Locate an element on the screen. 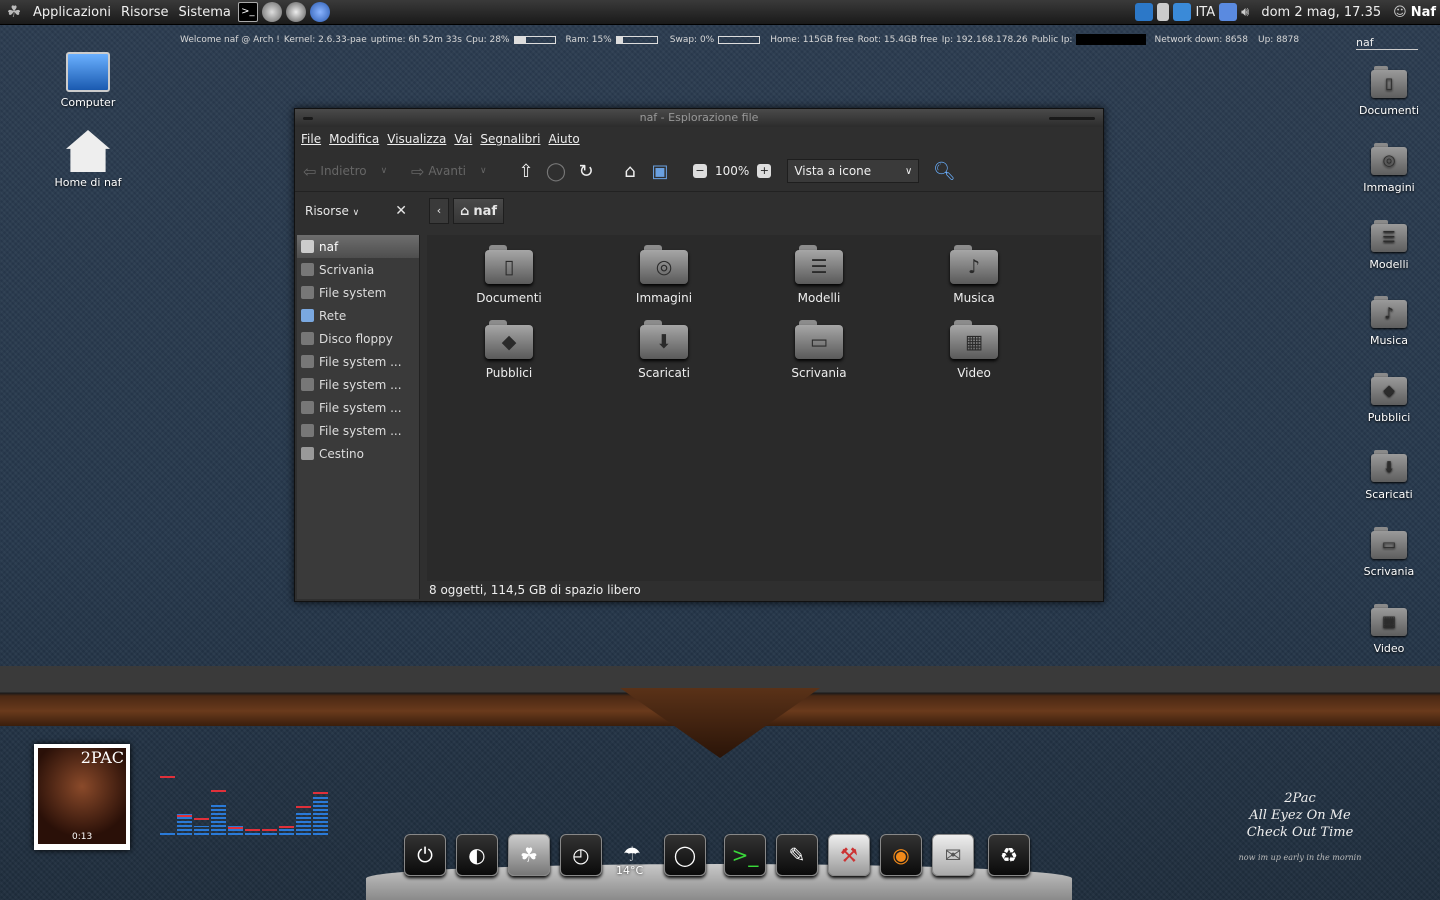  folder-icon: ▦ is located at coordinates (1389, 620).